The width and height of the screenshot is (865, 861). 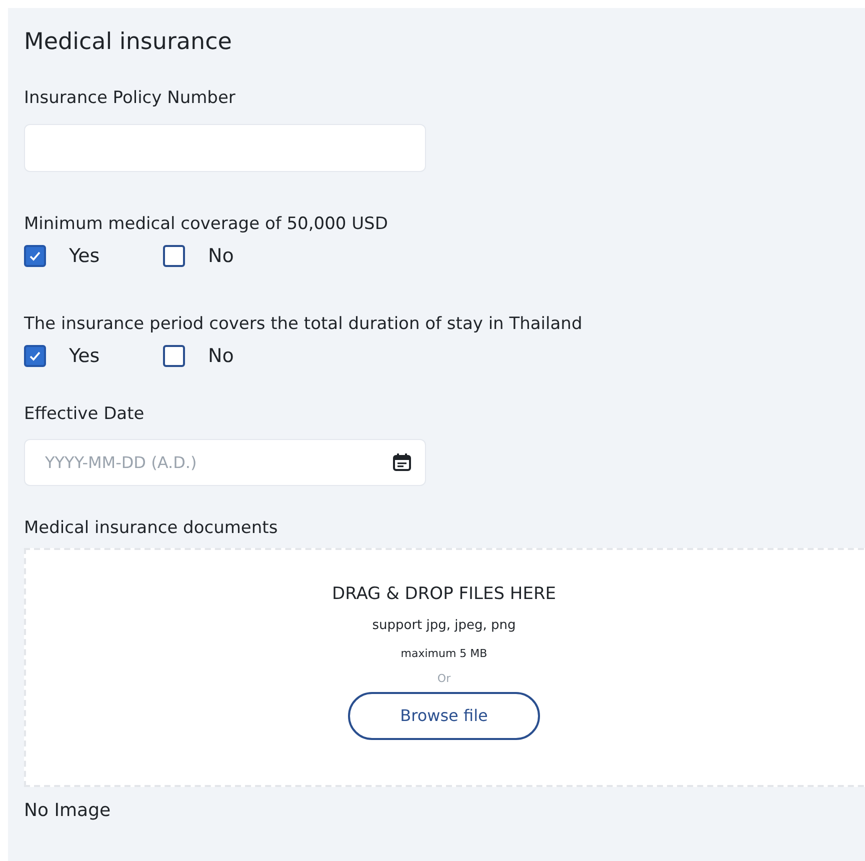 What do you see at coordinates (225, 148) in the screenshot?
I see `policy-number-field` at bounding box center [225, 148].